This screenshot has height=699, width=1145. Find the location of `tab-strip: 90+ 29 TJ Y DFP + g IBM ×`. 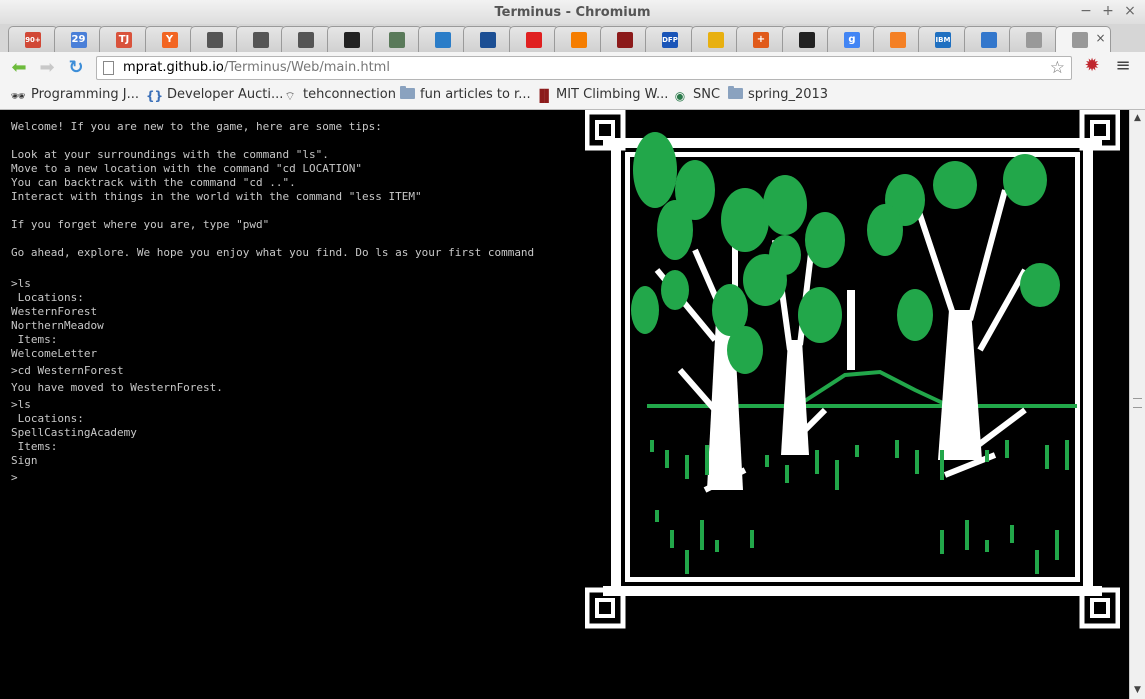

tab-strip: 90+ 29 TJ Y DFP + g IBM × is located at coordinates (572, 38).